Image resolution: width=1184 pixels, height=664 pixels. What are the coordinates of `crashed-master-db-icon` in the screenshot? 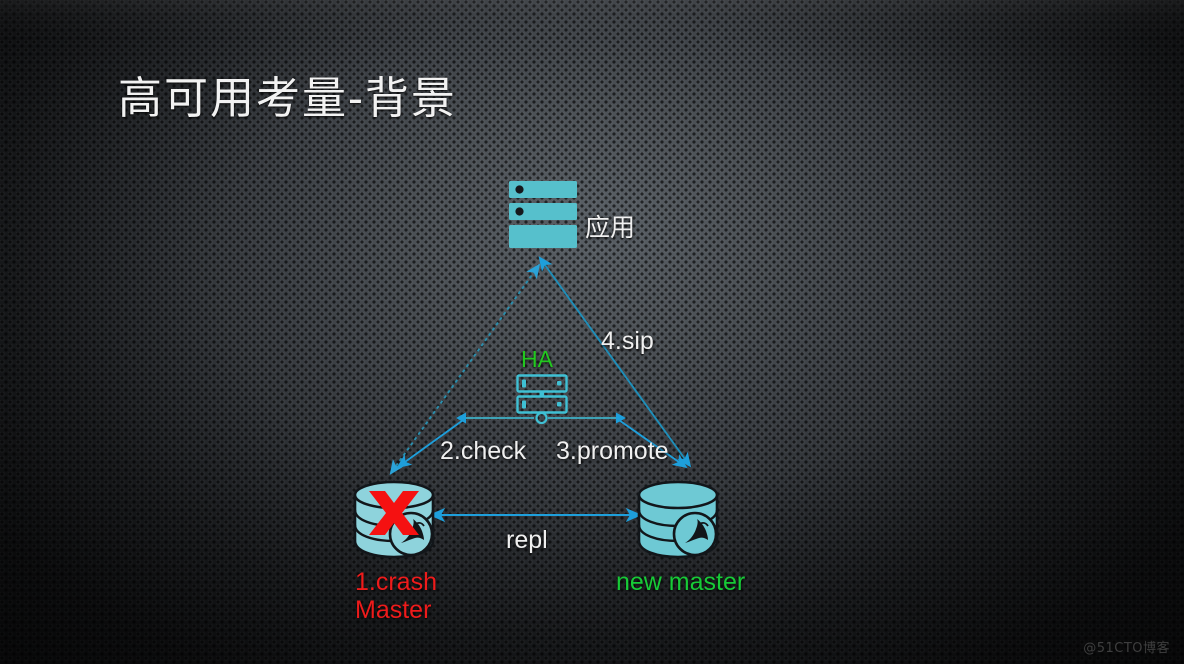 It's located at (394, 519).